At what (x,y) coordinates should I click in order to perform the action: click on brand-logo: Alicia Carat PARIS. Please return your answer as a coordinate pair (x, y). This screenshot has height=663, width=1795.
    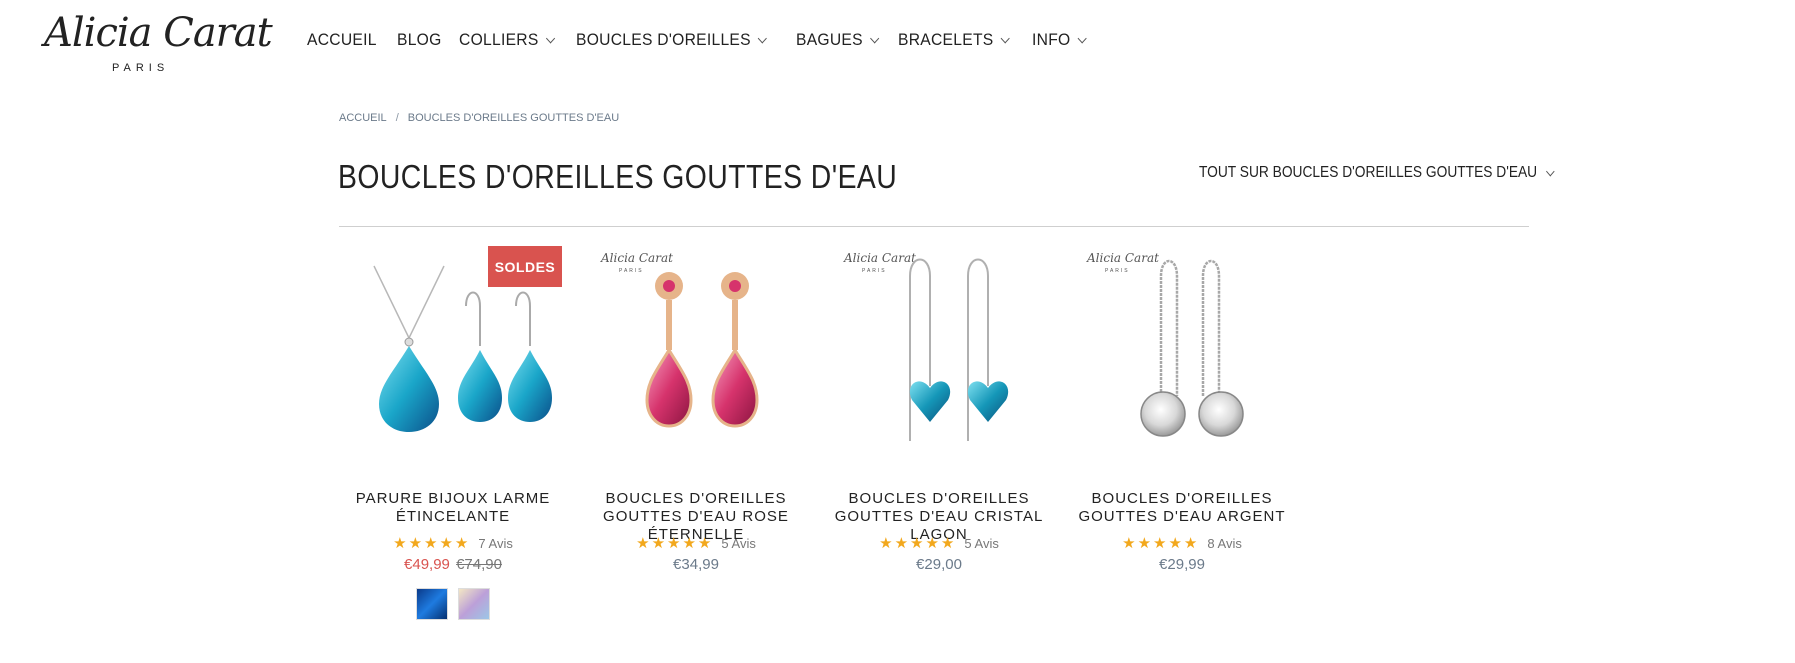
    Looking at the image, I should click on (158, 42).